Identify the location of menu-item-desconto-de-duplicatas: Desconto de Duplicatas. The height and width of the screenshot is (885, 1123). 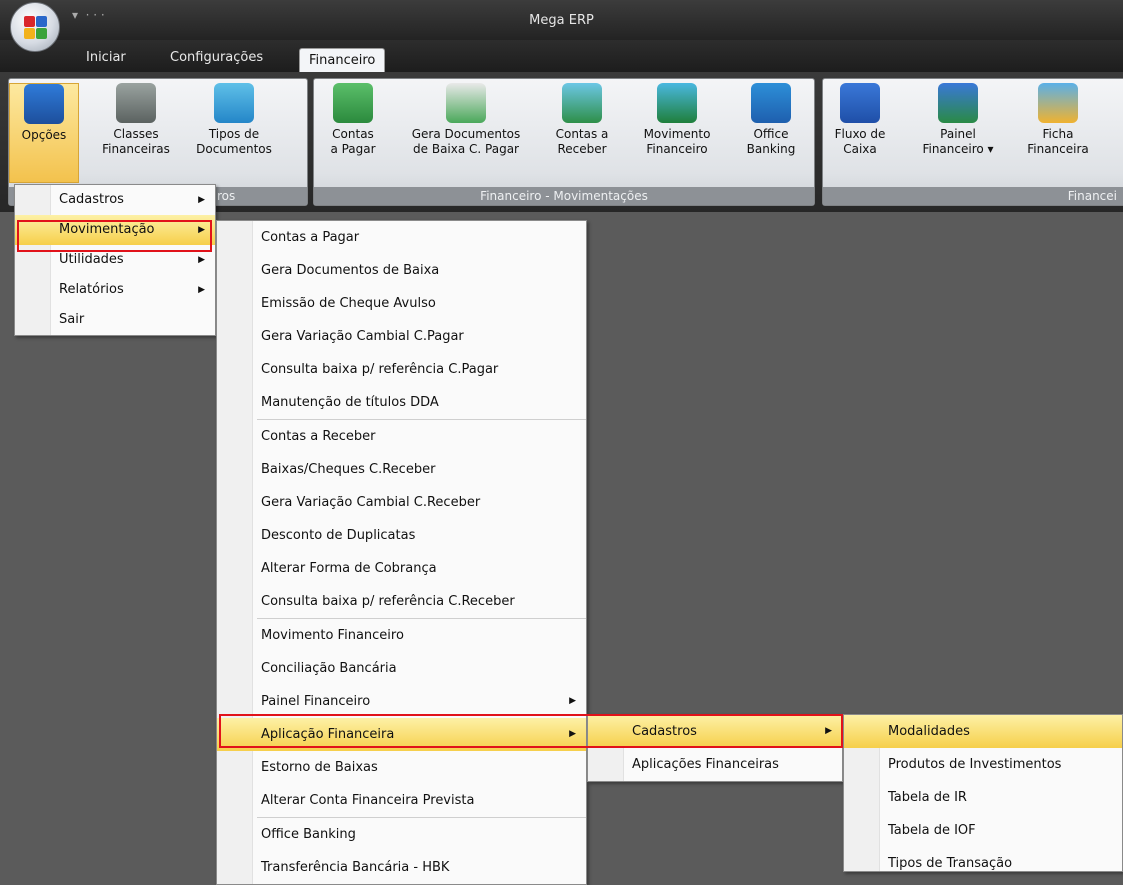
(401, 535).